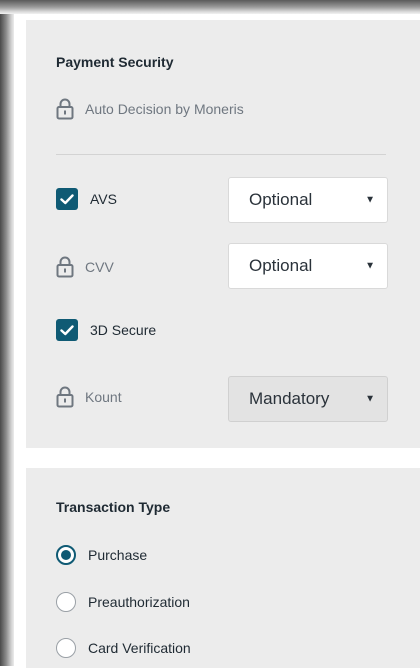 Image resolution: width=420 pixels, height=668 pixels. I want to click on avs-label: AVS, so click(103, 199).